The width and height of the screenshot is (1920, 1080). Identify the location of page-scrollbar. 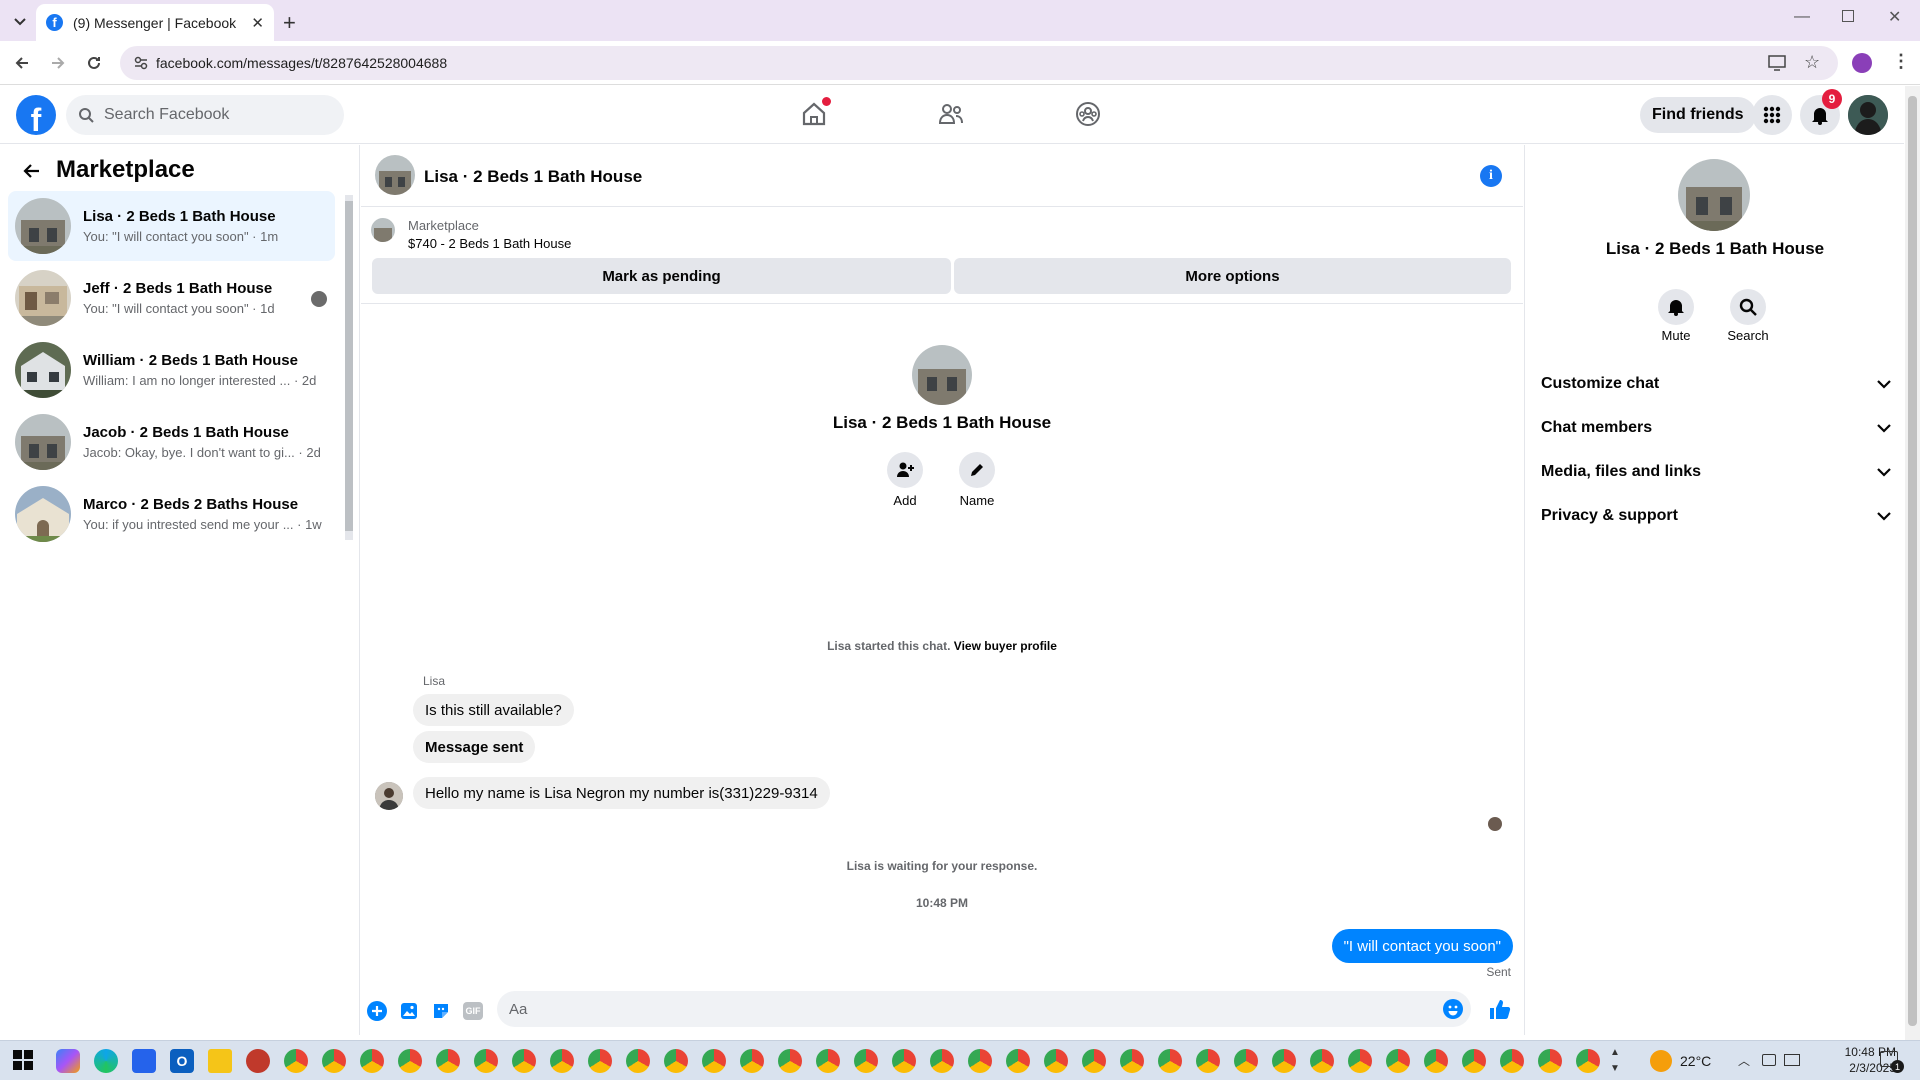
(1912, 563).